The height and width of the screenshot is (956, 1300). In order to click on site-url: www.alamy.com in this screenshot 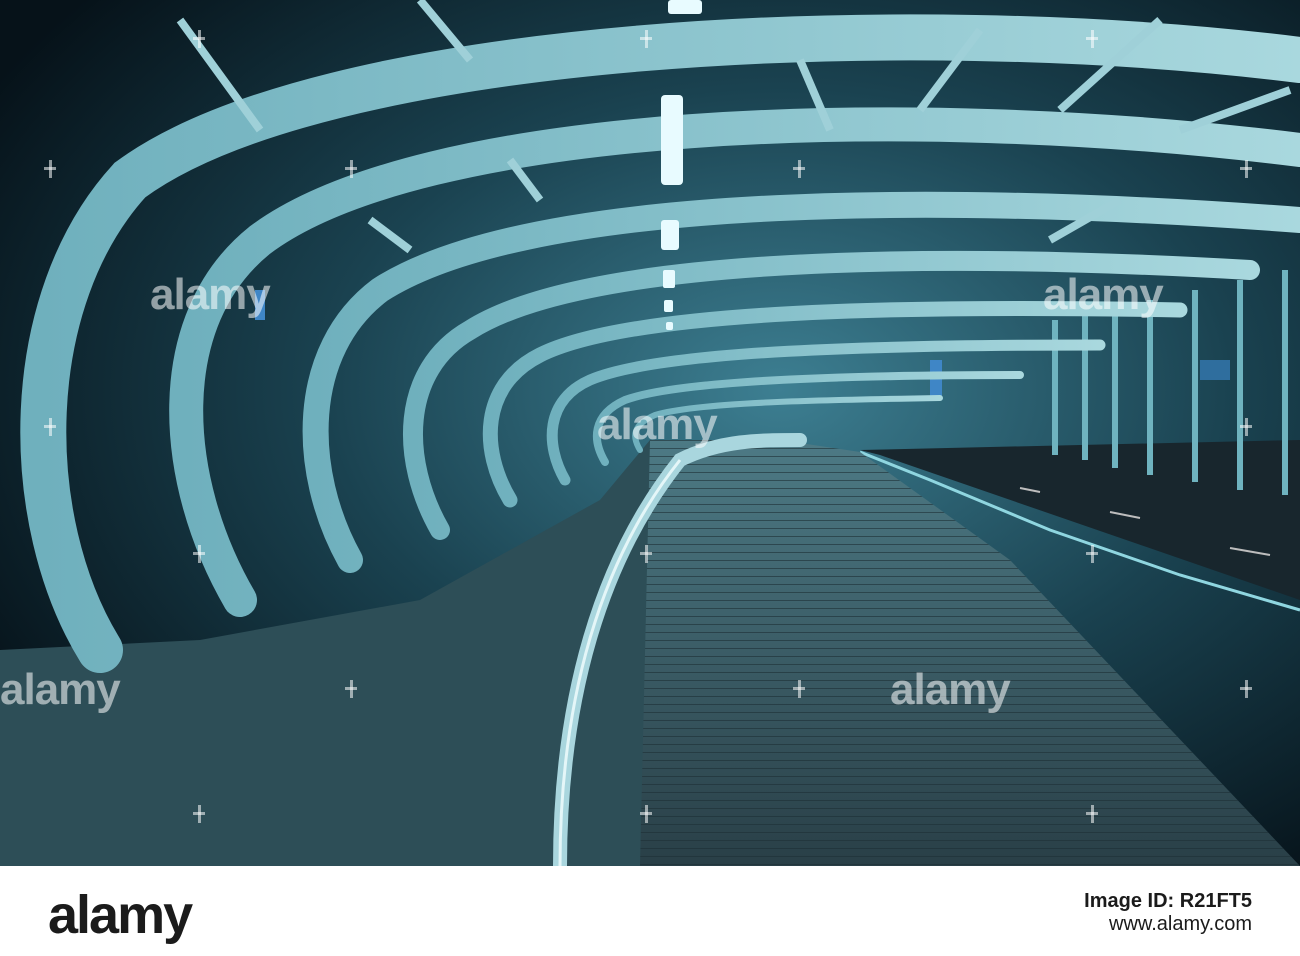, I will do `click(1180, 924)`.